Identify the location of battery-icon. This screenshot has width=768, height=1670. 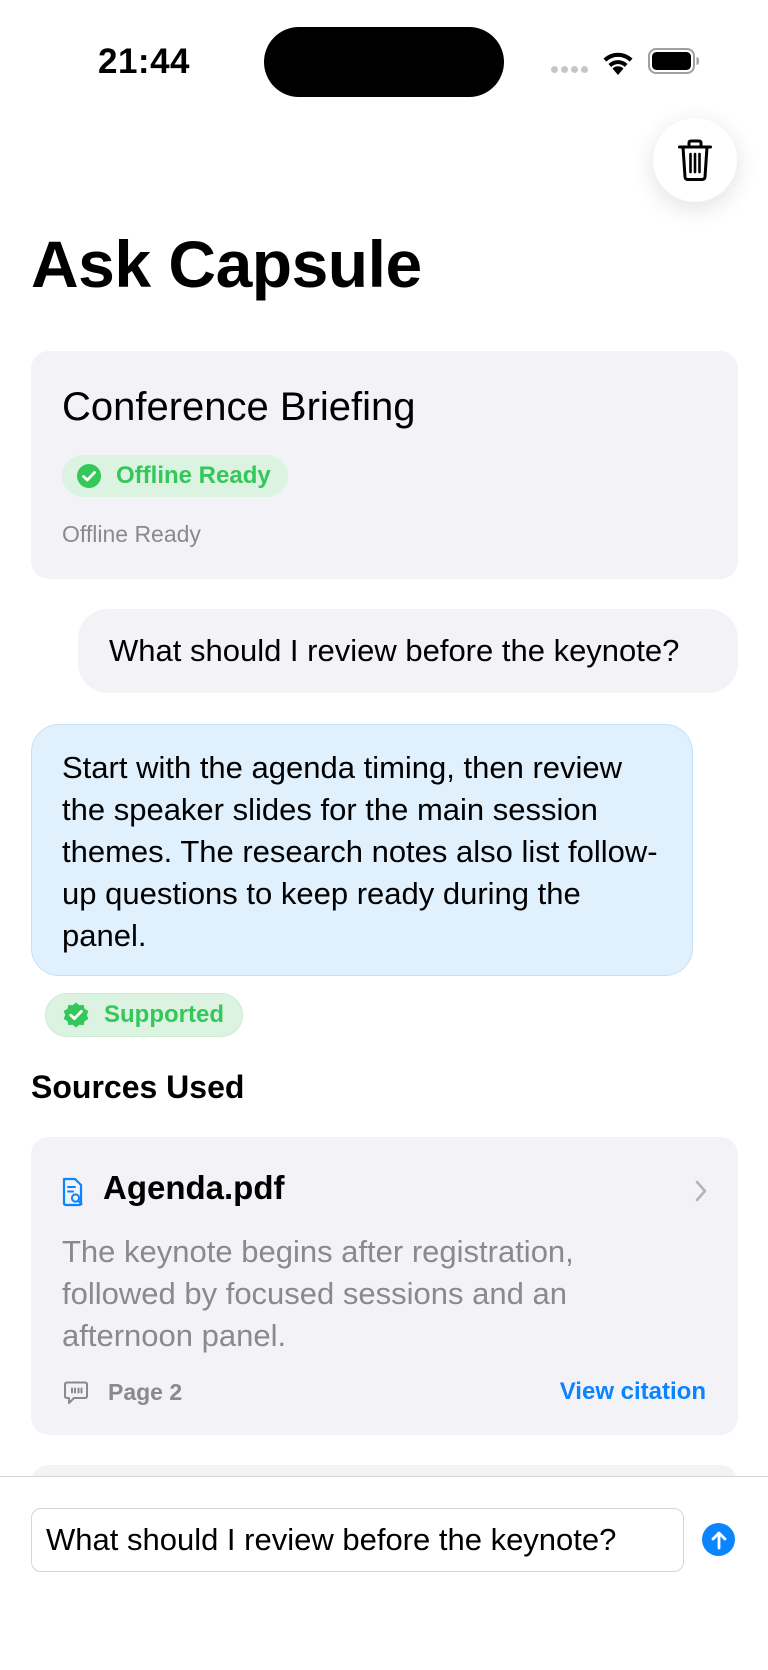
(673, 61).